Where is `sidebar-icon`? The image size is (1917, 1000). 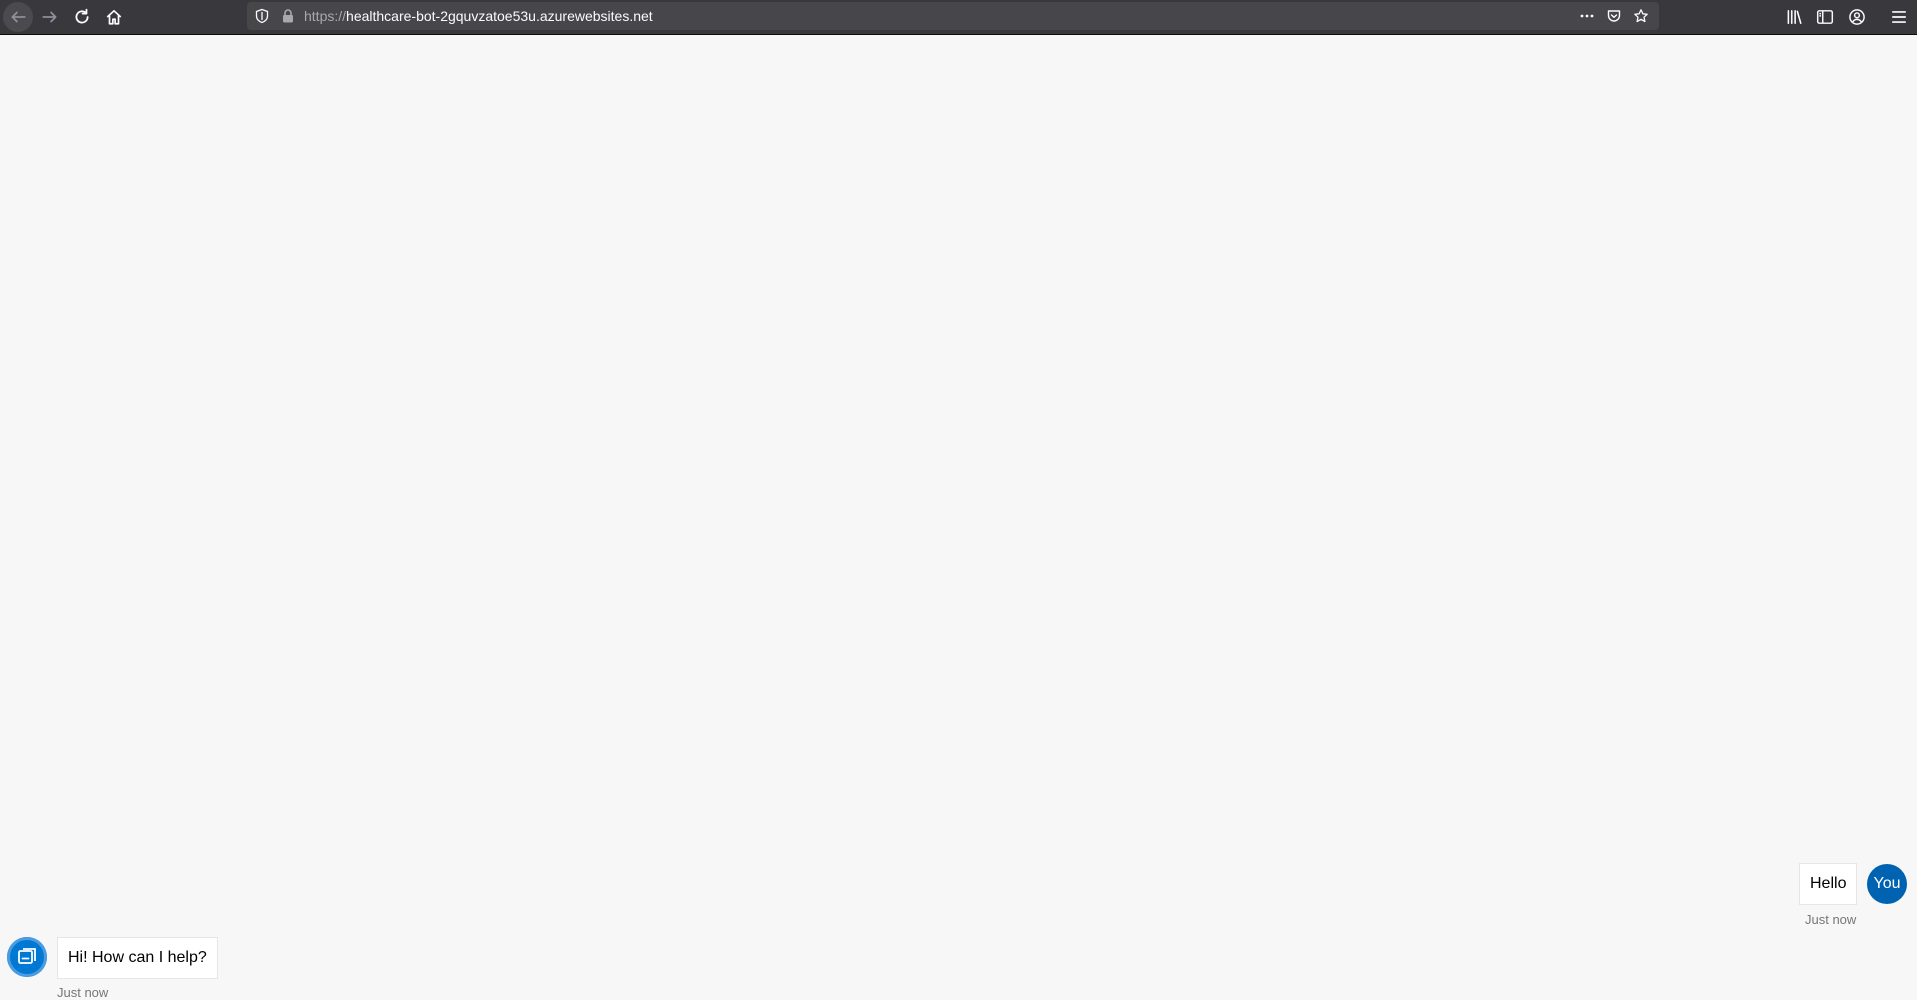 sidebar-icon is located at coordinates (1825, 17).